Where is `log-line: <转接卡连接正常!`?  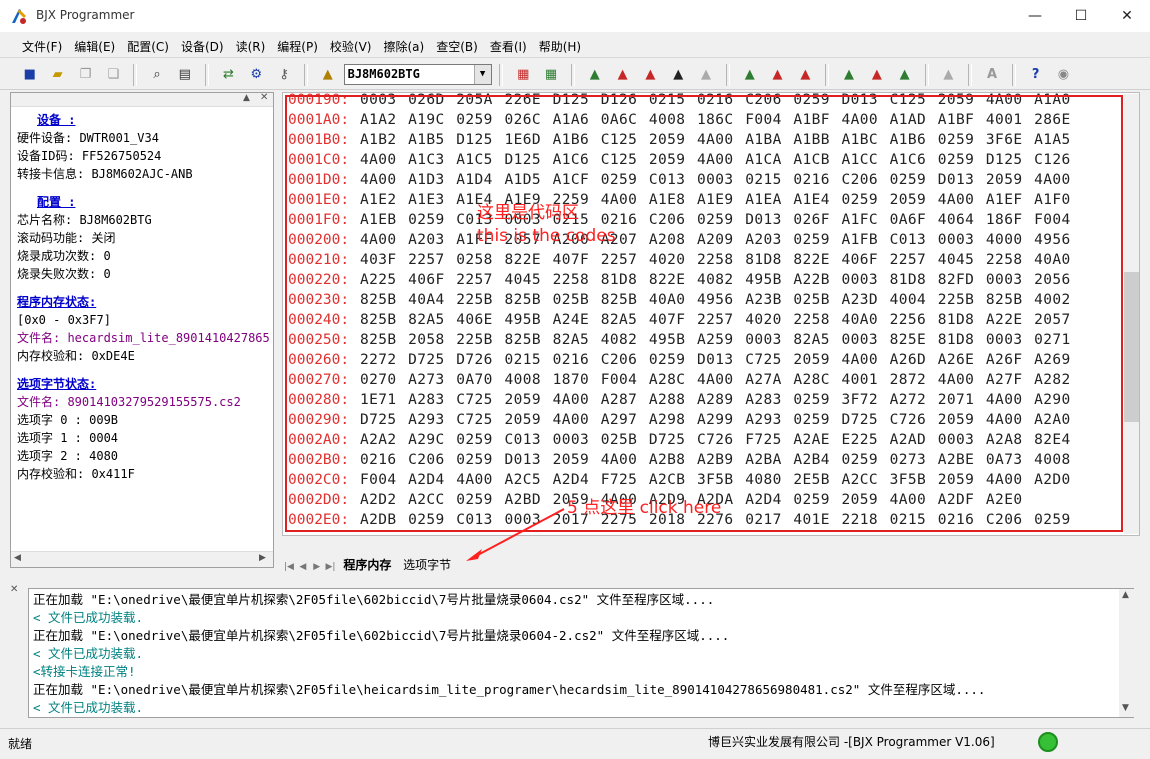 log-line: <转接卡连接正常! is located at coordinates (84, 671).